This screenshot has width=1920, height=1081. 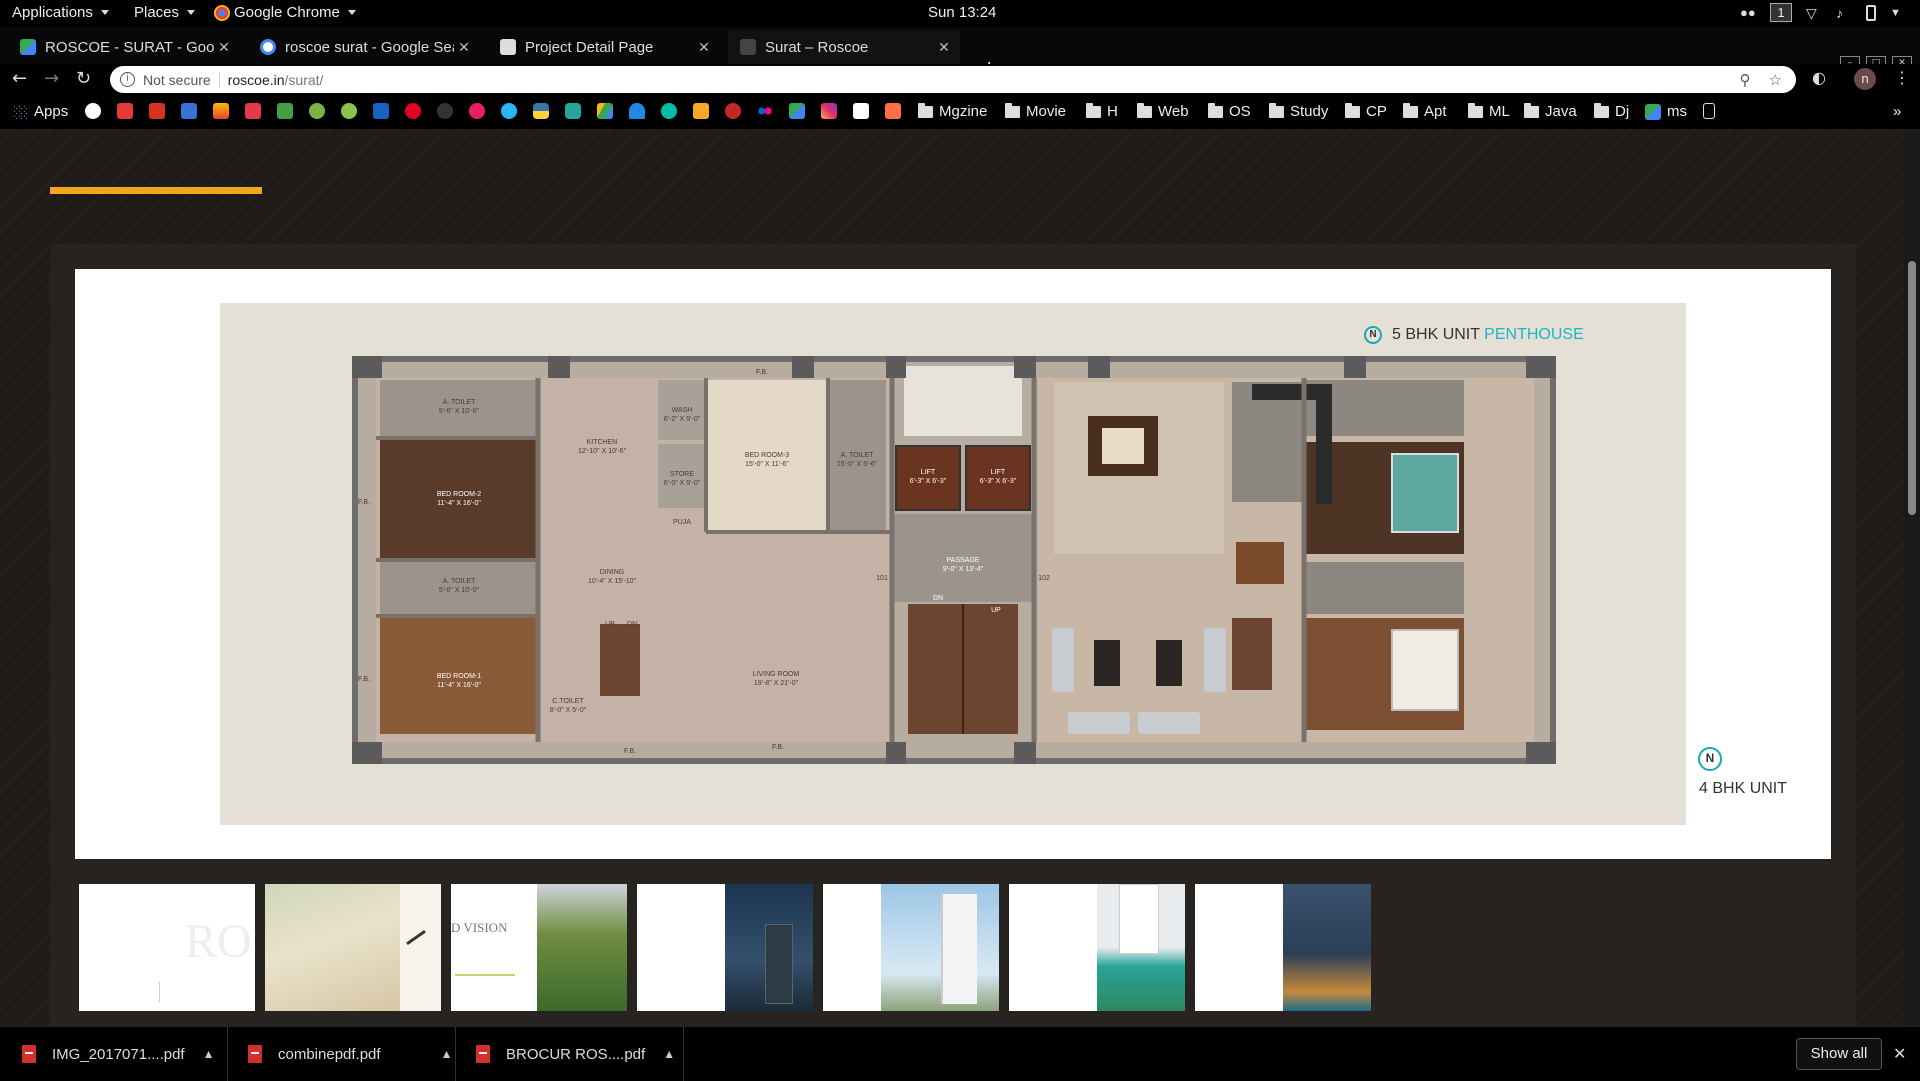 I want to click on scrollbar-thumb, so click(x=1912, y=388).